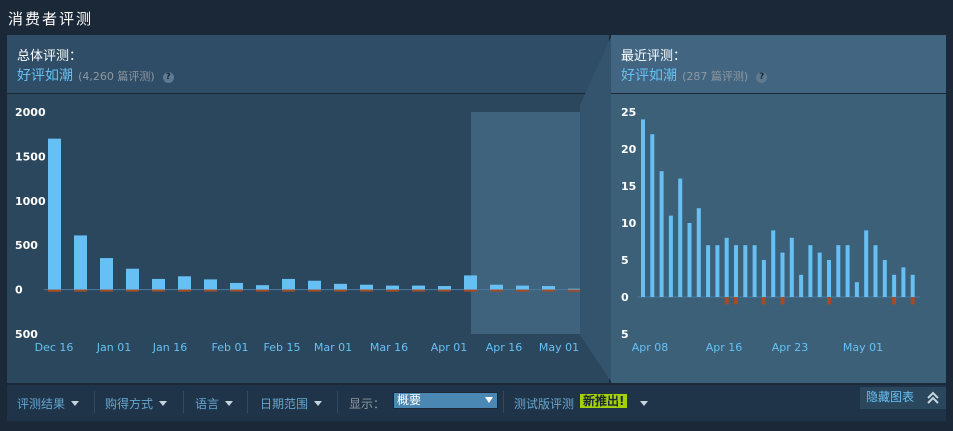 The width and height of the screenshot is (953, 431). I want to click on filter-date-range: 日期范围, so click(291, 403).